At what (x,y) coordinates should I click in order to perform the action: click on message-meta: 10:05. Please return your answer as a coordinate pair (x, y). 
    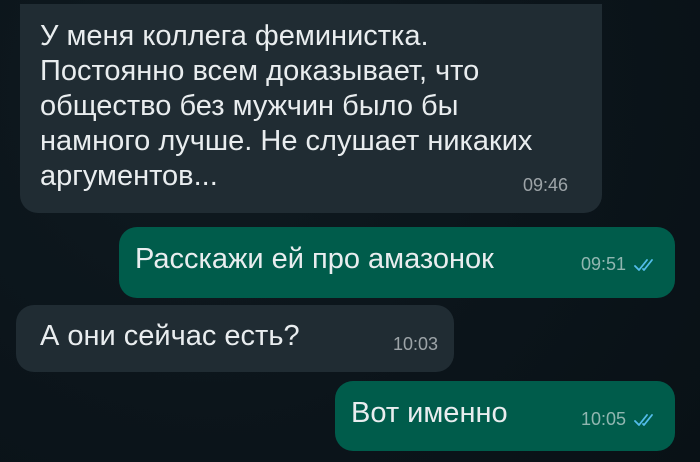
    Looking at the image, I should click on (619, 419).